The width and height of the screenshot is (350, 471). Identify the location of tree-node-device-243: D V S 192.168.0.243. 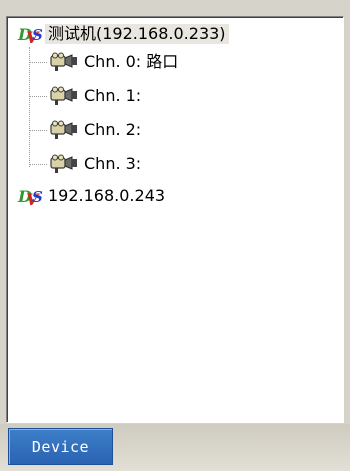
(92, 196).